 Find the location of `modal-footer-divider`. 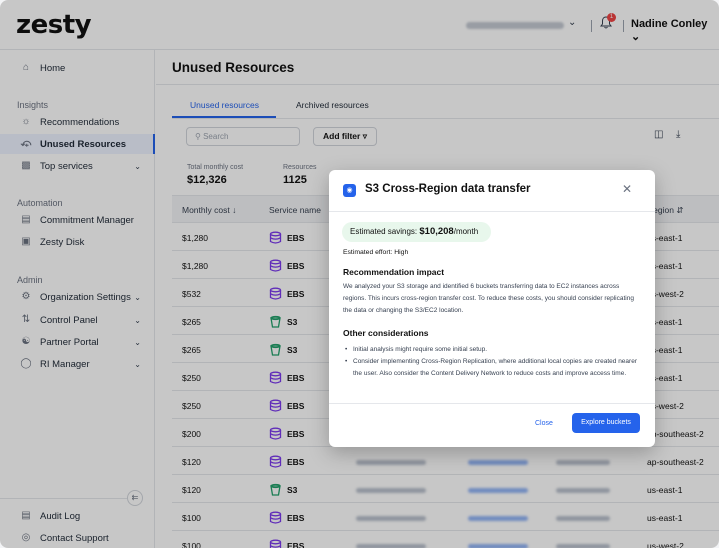

modal-footer-divider is located at coordinates (492, 403).